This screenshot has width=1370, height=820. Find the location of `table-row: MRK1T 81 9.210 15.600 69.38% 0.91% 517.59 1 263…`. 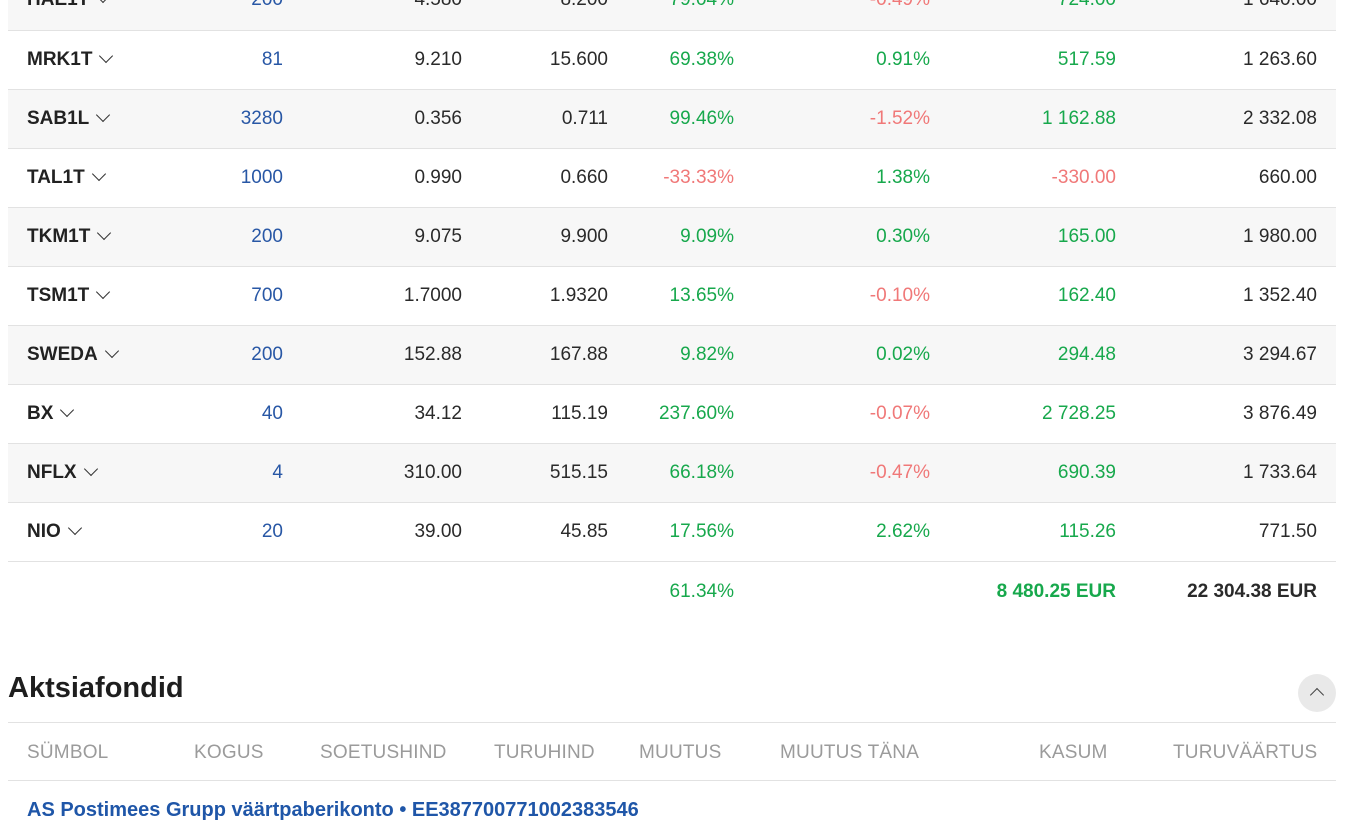

table-row: MRK1T 81 9.210 15.600 69.38% 0.91% 517.59 1 263… is located at coordinates (672, 60).